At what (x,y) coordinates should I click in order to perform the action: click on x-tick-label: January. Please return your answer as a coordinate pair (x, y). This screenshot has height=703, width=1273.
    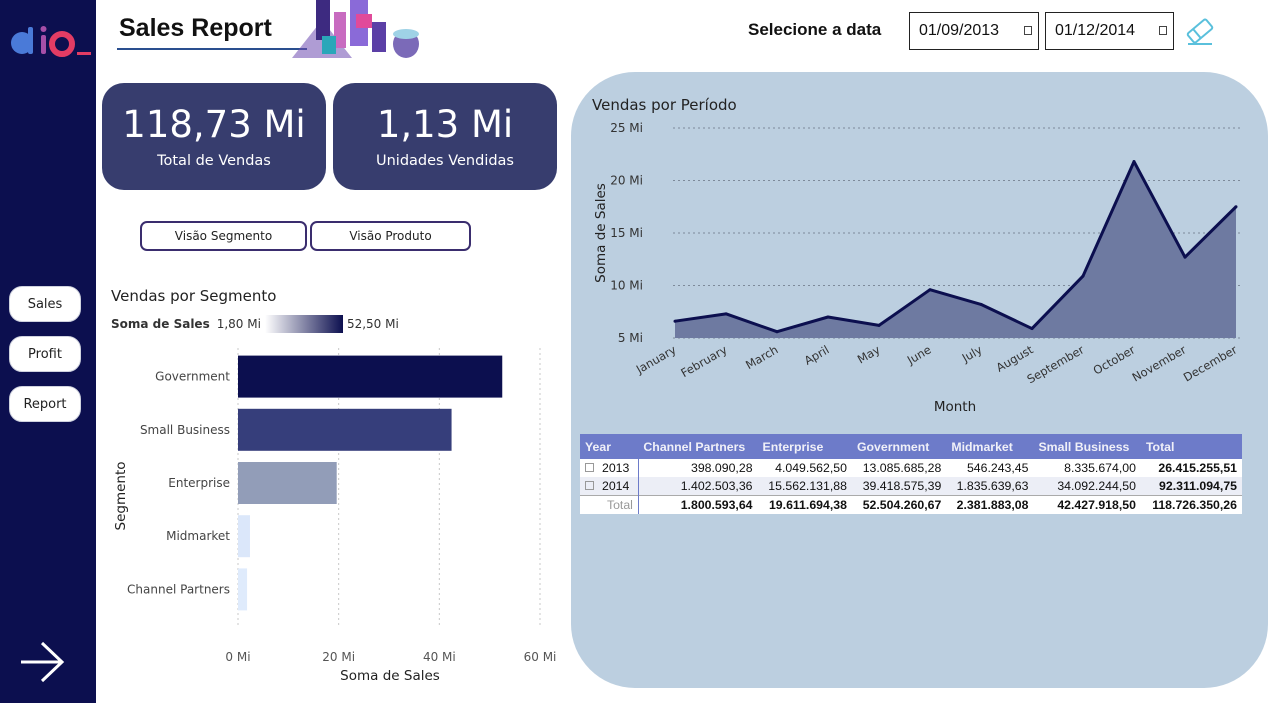
    Looking at the image, I should click on (656, 359).